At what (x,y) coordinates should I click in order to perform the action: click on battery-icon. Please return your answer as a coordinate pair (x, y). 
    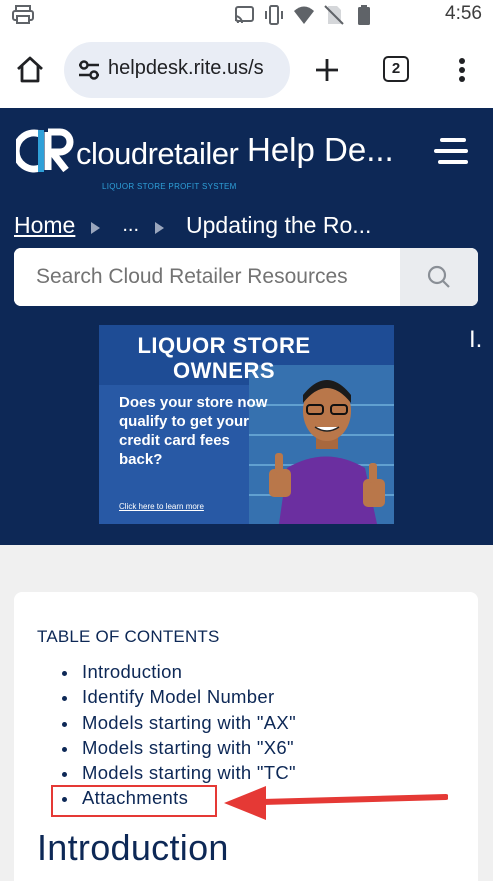
    Looking at the image, I should click on (364, 15).